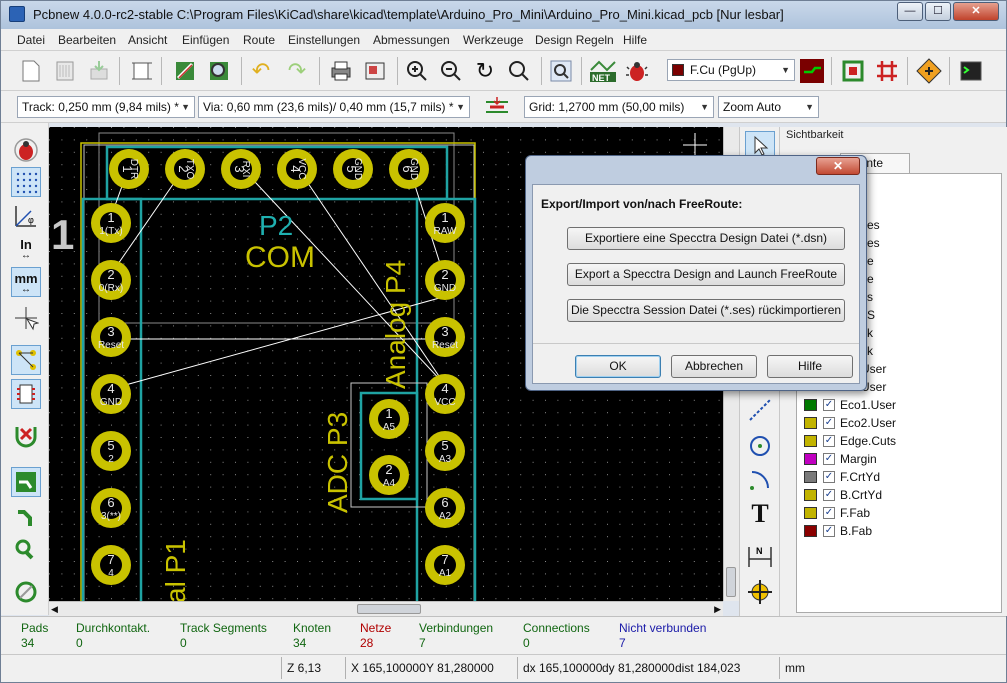 This screenshot has width=1007, height=683. I want to click on adc-pad-1: 1A5, so click(389, 419).